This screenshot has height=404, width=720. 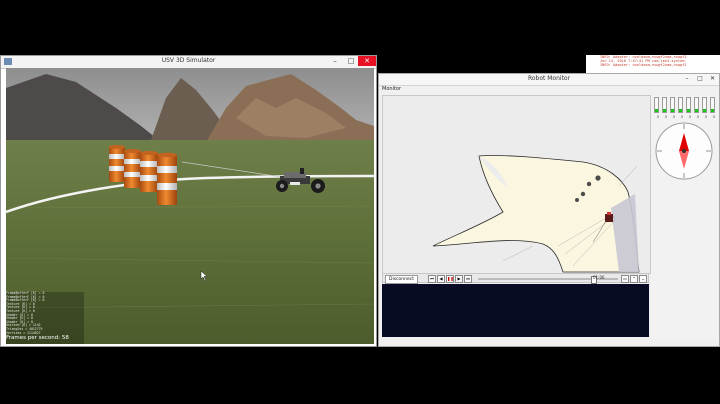 I want to click on monitor-maximize-button: □, so click(x=700, y=78).